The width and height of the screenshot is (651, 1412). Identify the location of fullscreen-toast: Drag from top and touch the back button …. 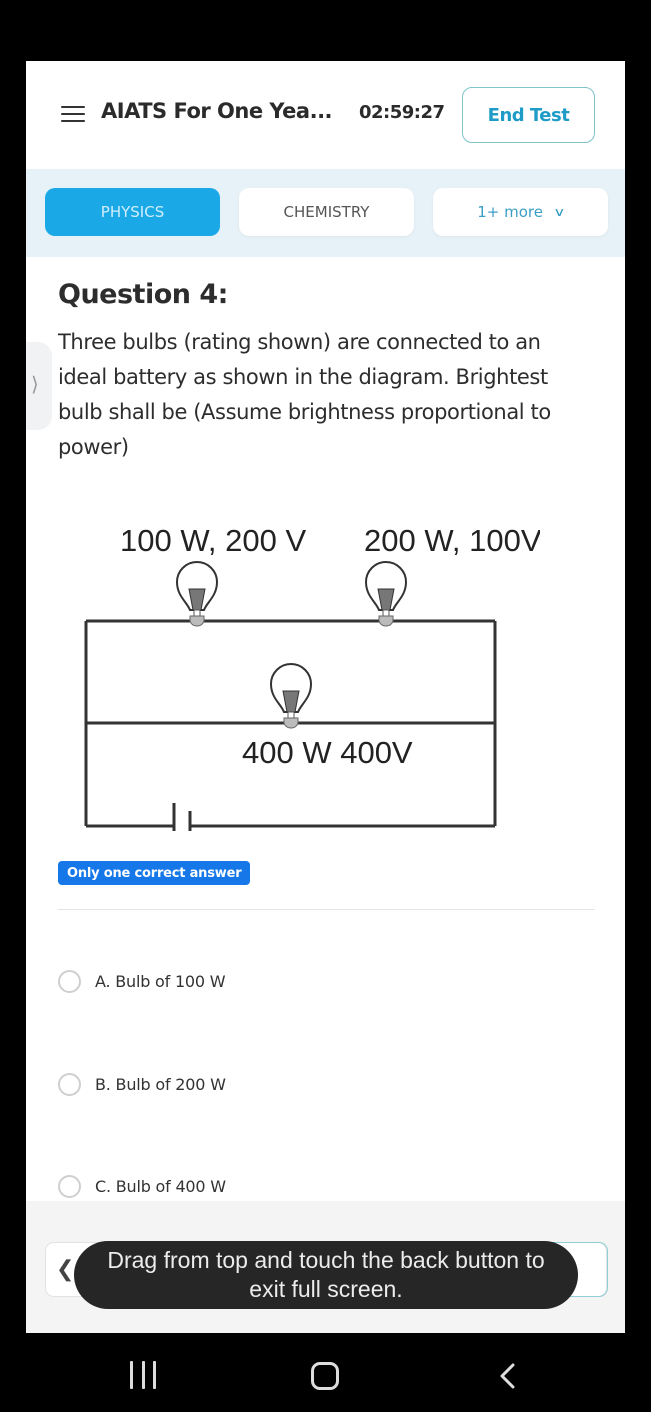
(326, 1275).